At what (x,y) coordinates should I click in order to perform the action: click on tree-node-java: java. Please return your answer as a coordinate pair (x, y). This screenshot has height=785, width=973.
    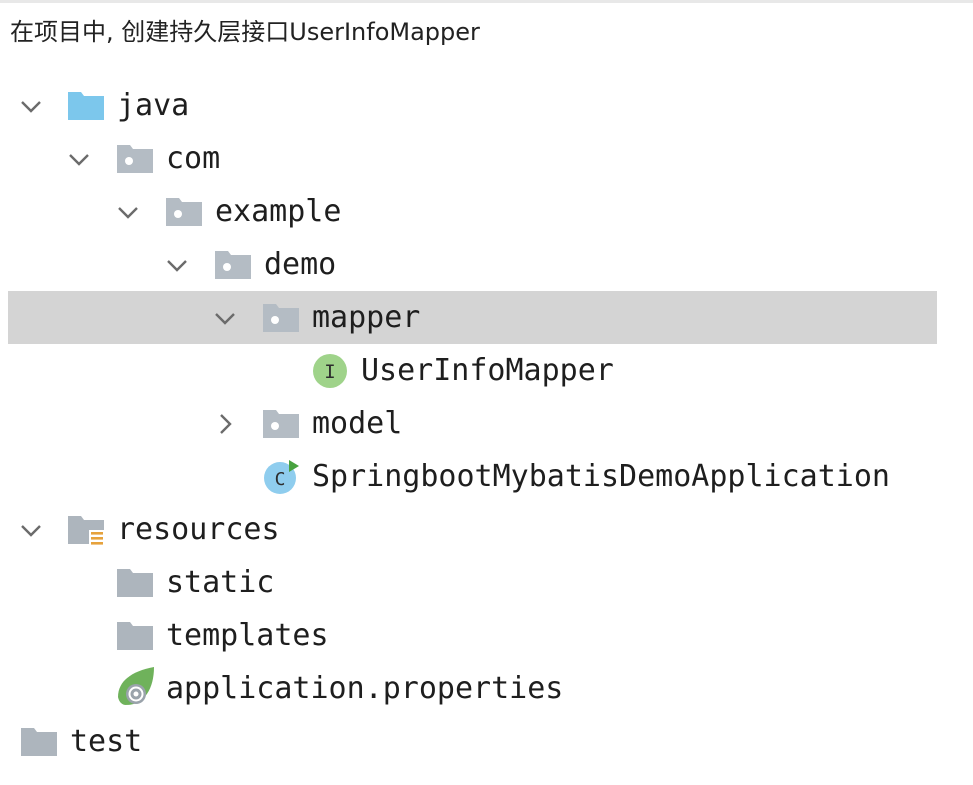
    Looking at the image, I should click on (468, 105).